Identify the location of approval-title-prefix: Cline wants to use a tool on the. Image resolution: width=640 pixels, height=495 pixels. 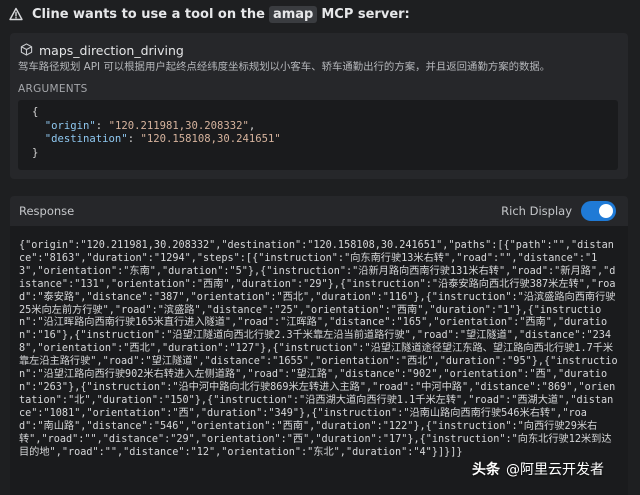
(148, 14).